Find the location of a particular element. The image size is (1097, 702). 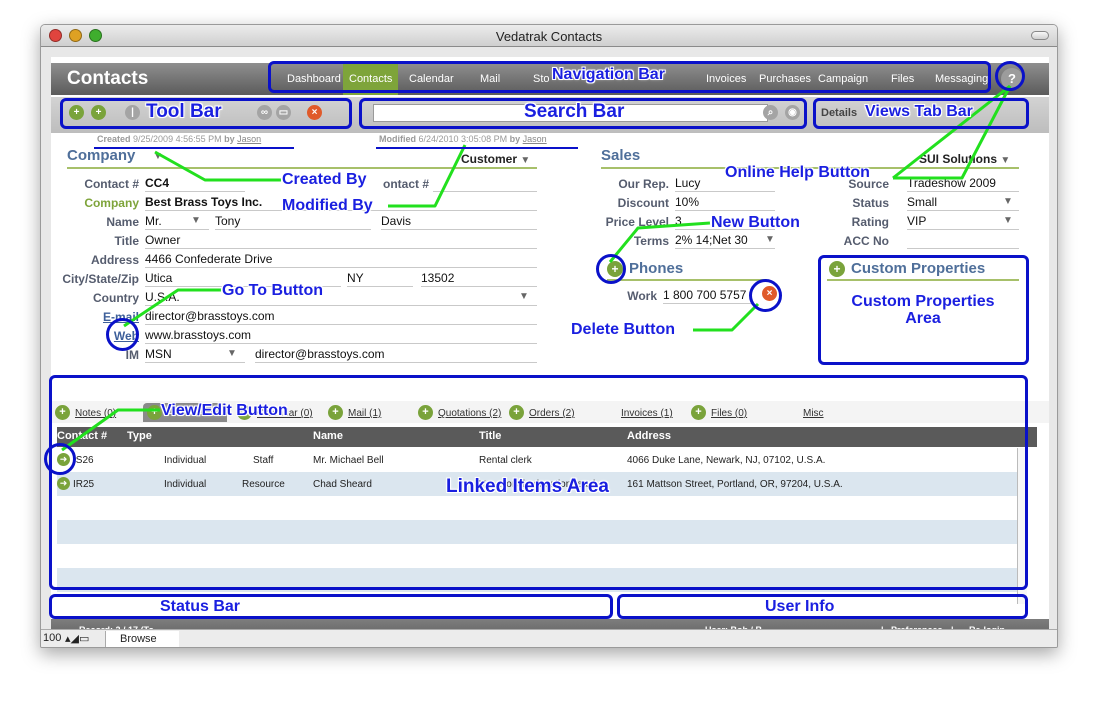

org-value: SUI Solutions is located at coordinates (958, 159).